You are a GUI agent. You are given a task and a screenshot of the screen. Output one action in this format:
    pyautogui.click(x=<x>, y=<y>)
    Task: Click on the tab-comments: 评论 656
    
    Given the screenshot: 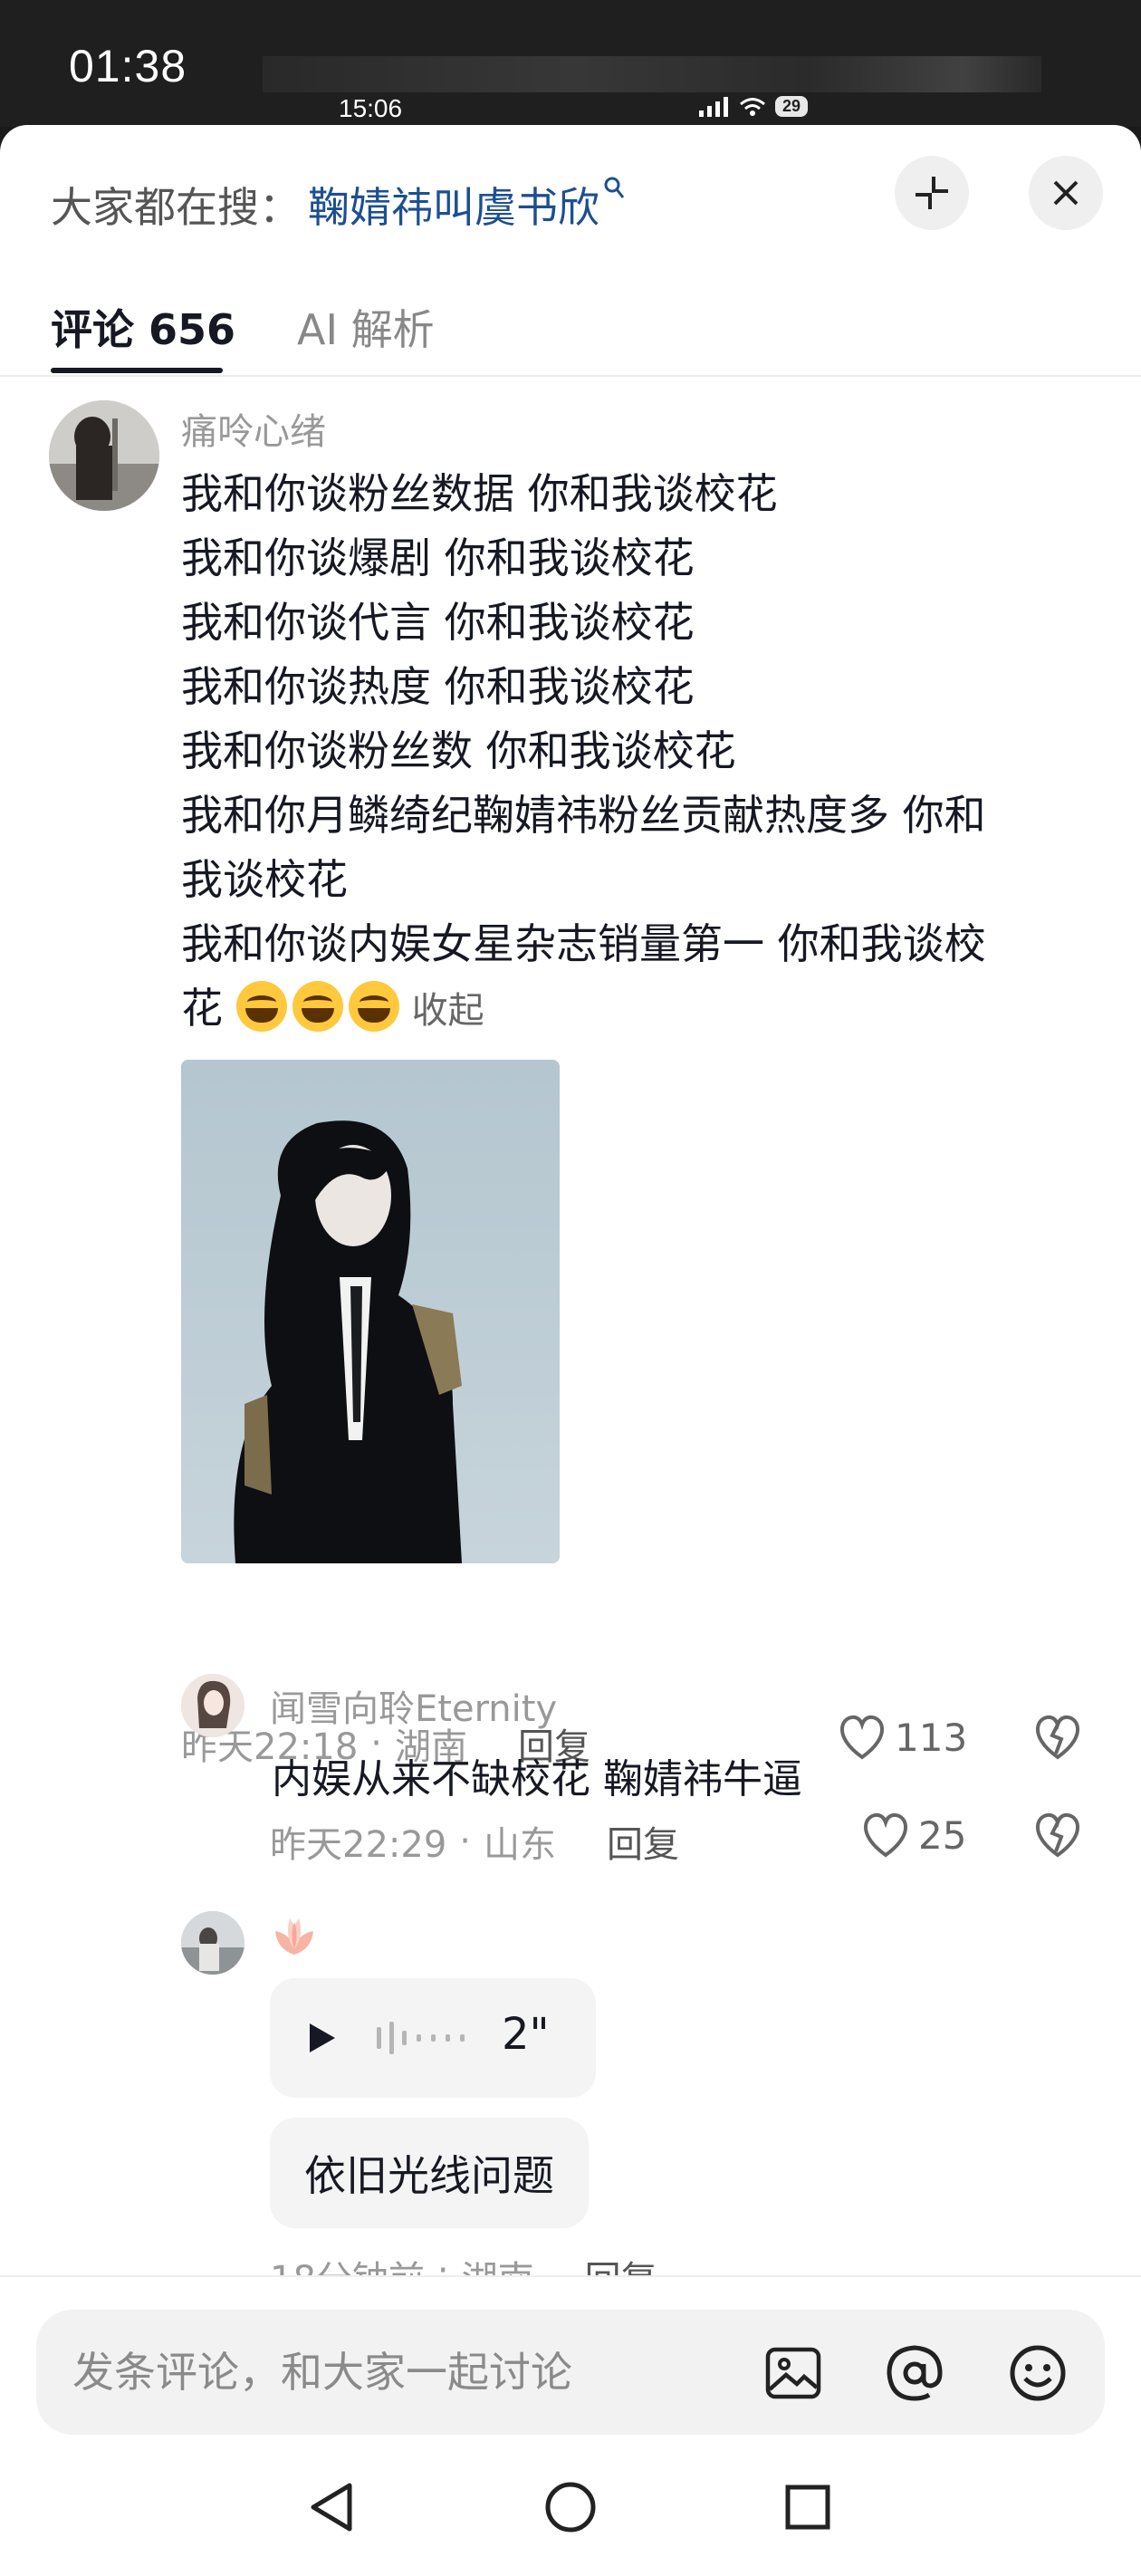 What is the action you would take?
    pyautogui.click(x=143, y=327)
    